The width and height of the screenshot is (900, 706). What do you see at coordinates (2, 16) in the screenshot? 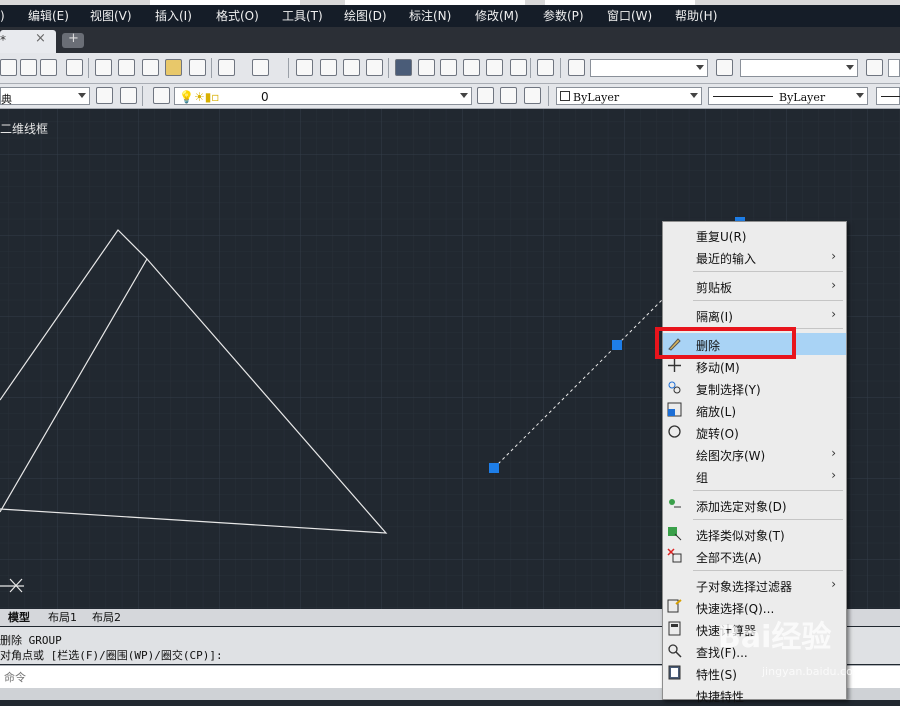
I see `menu-partial-left: )` at bounding box center [2, 16].